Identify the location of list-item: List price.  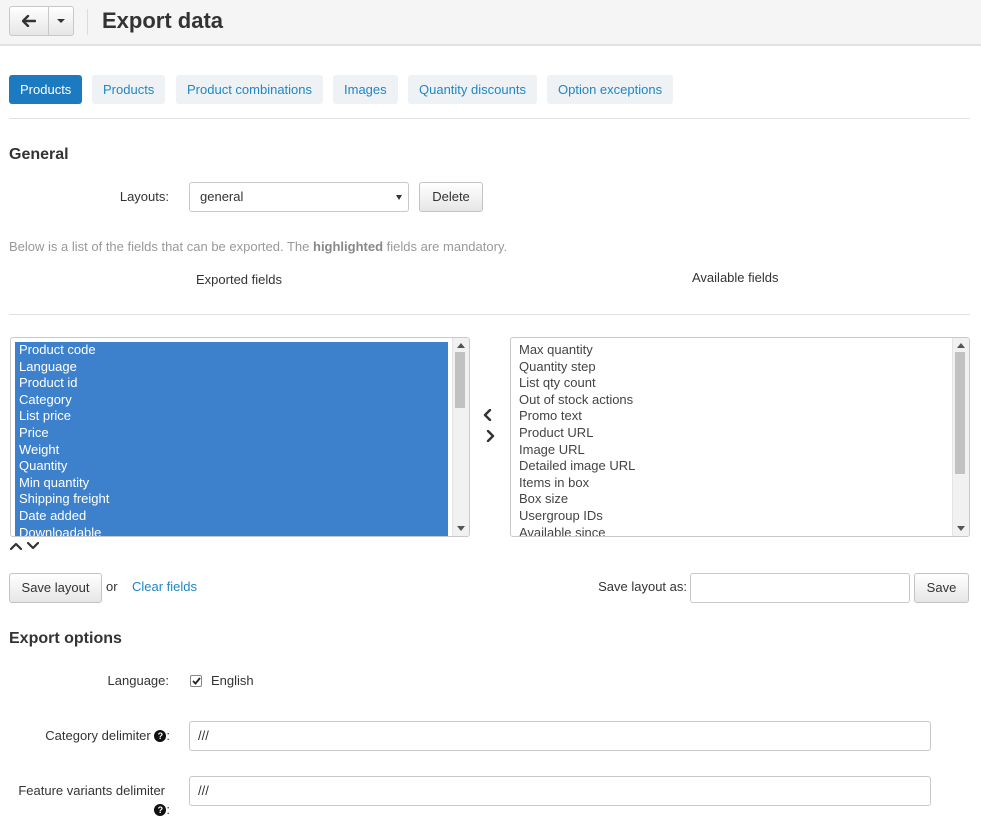
(231, 416).